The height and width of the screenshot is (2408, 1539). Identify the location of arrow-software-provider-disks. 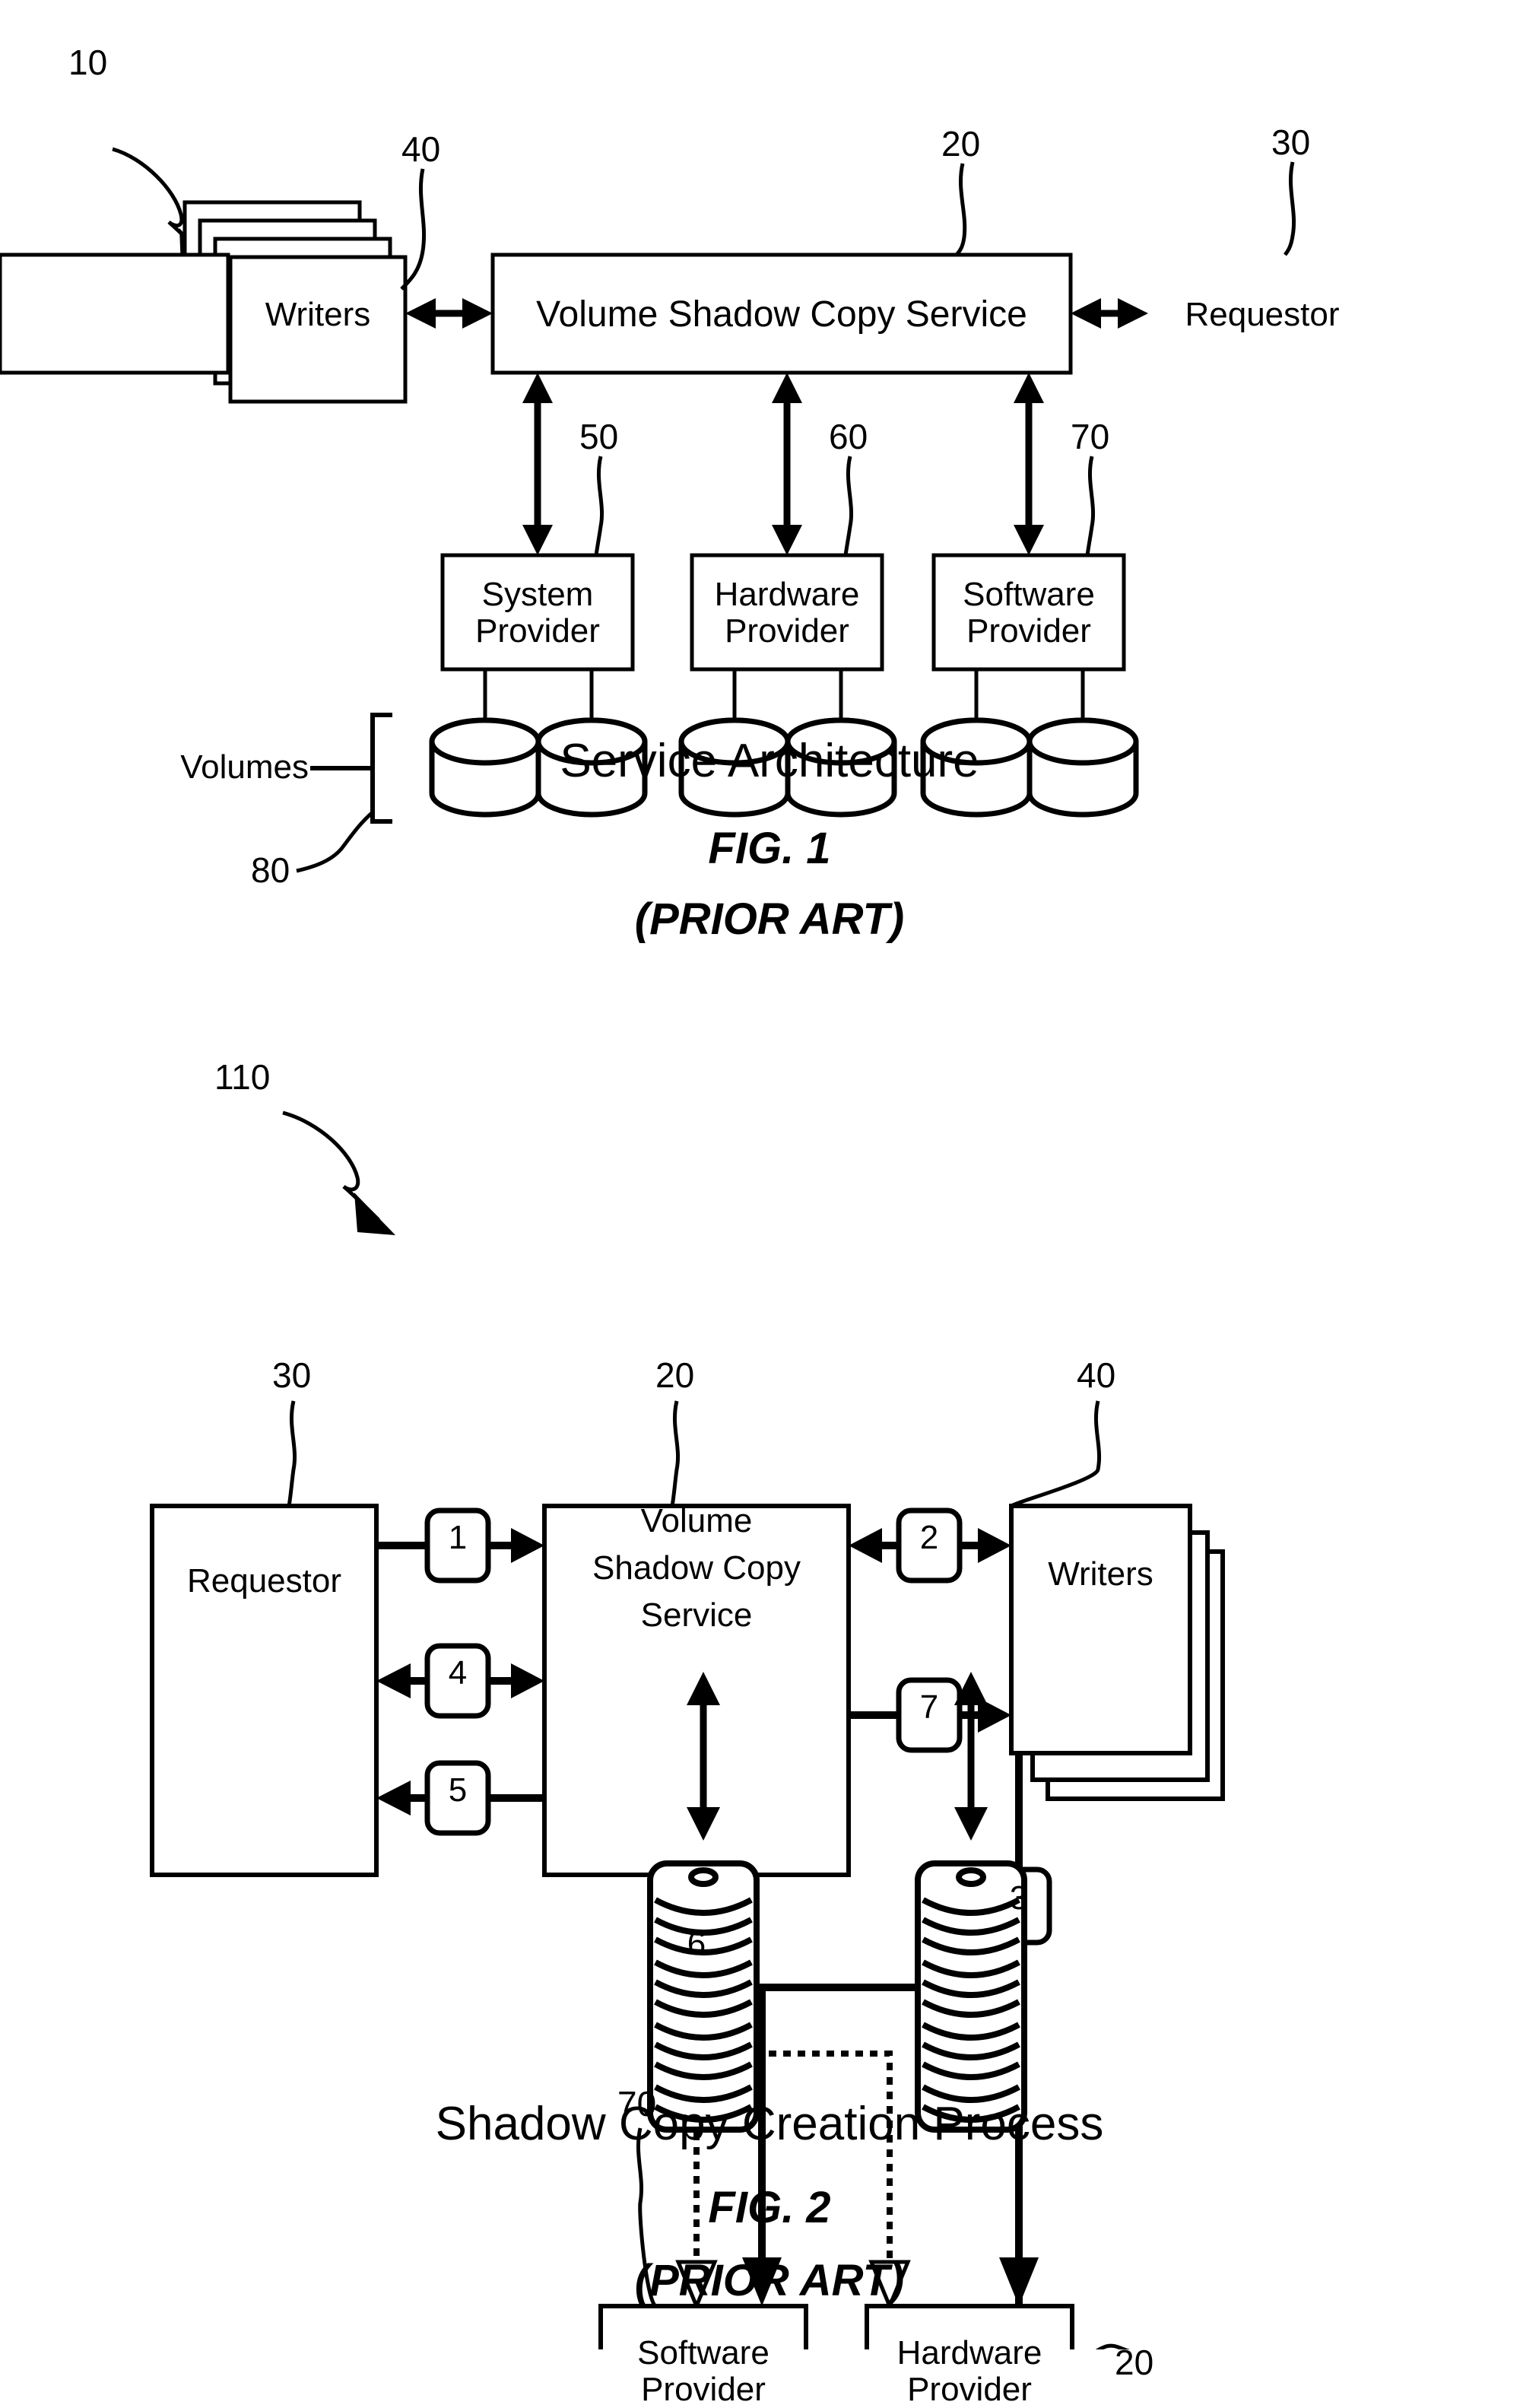
(703, 1756).